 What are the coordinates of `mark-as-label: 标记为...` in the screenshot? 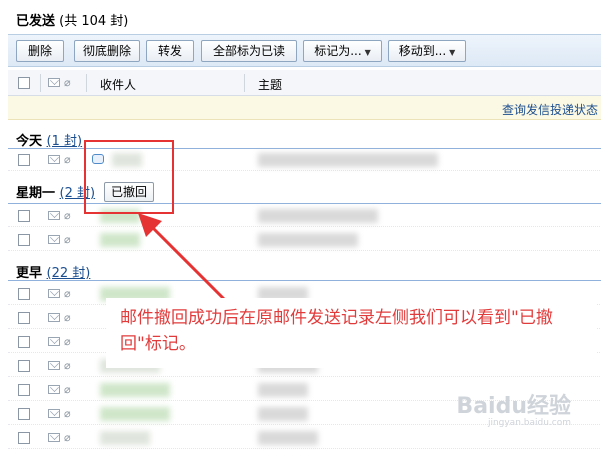 It's located at (338, 51).